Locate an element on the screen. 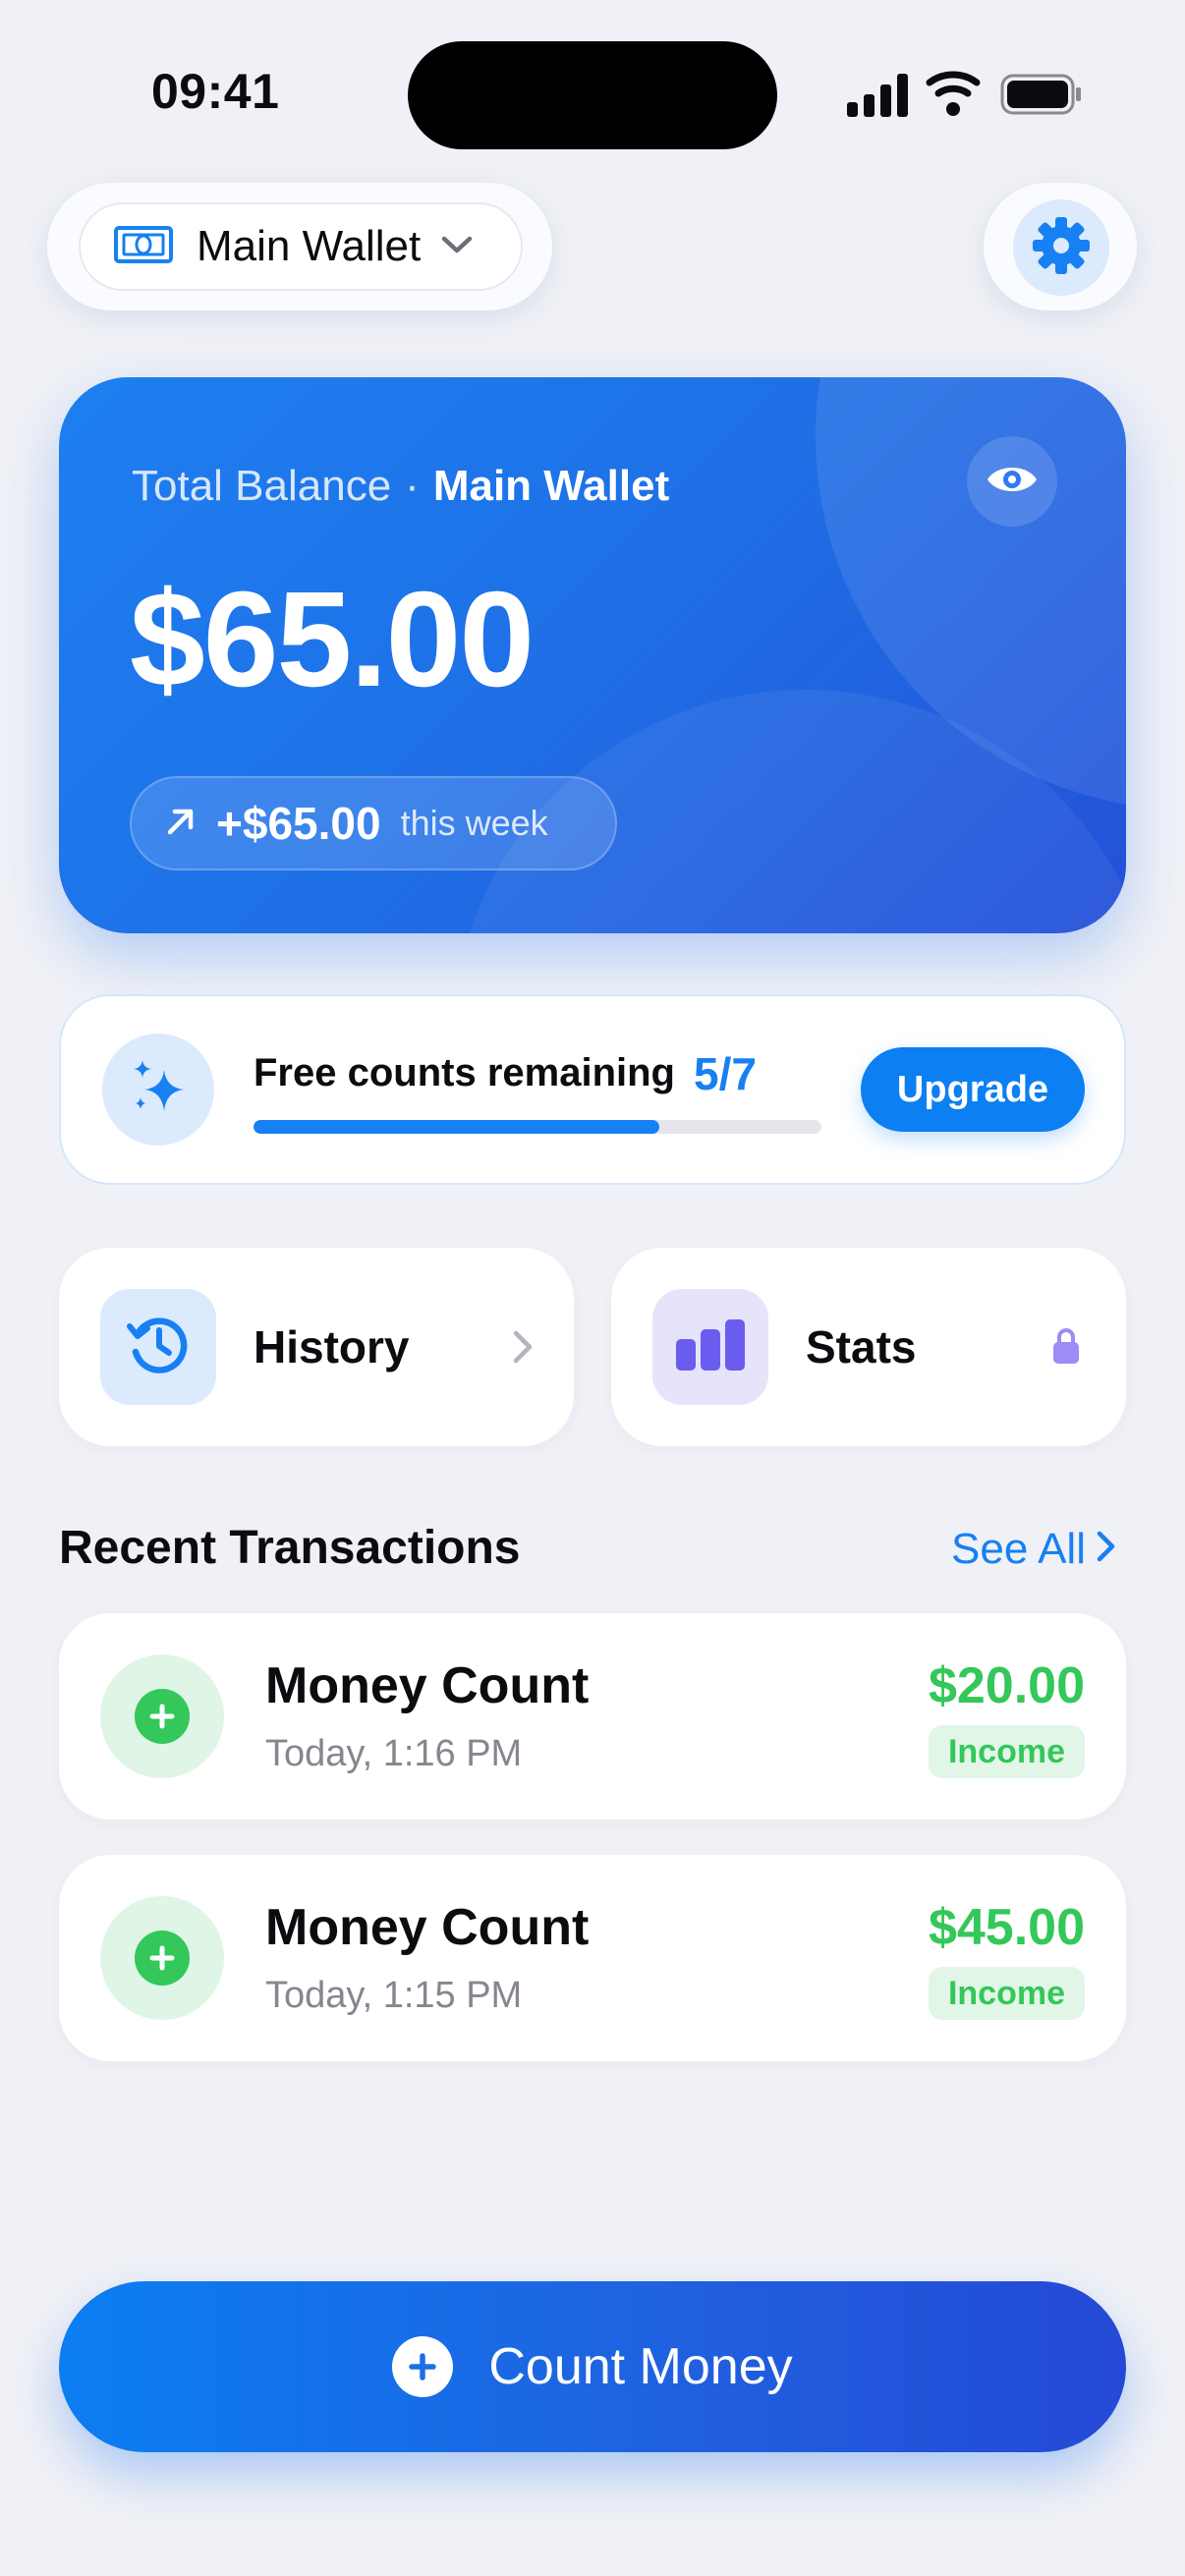 Image resolution: width=1185 pixels, height=2576 pixels. weekly-change-label: this week is located at coordinates (474, 823).